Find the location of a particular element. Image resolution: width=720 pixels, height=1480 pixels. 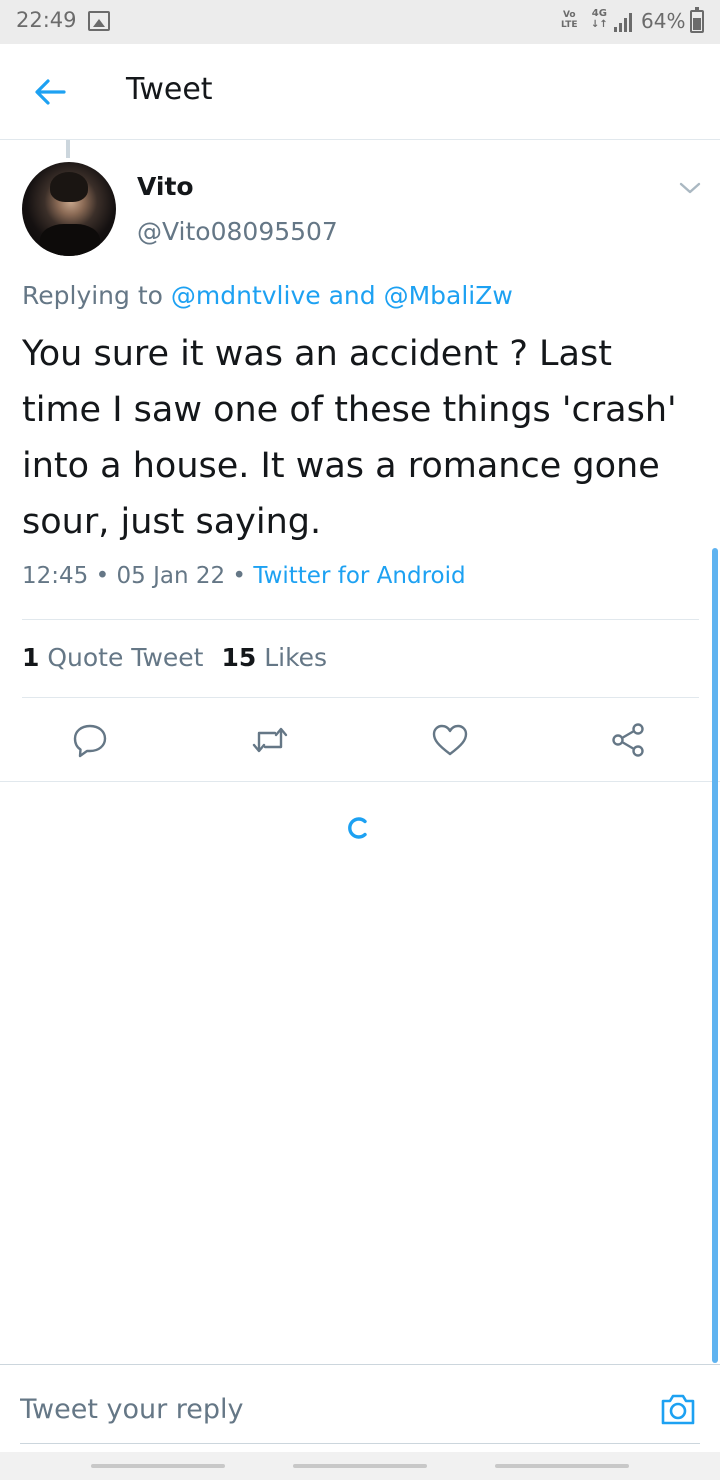

reply-mention-mbalizw: @MbaliZw is located at coordinates (448, 295).